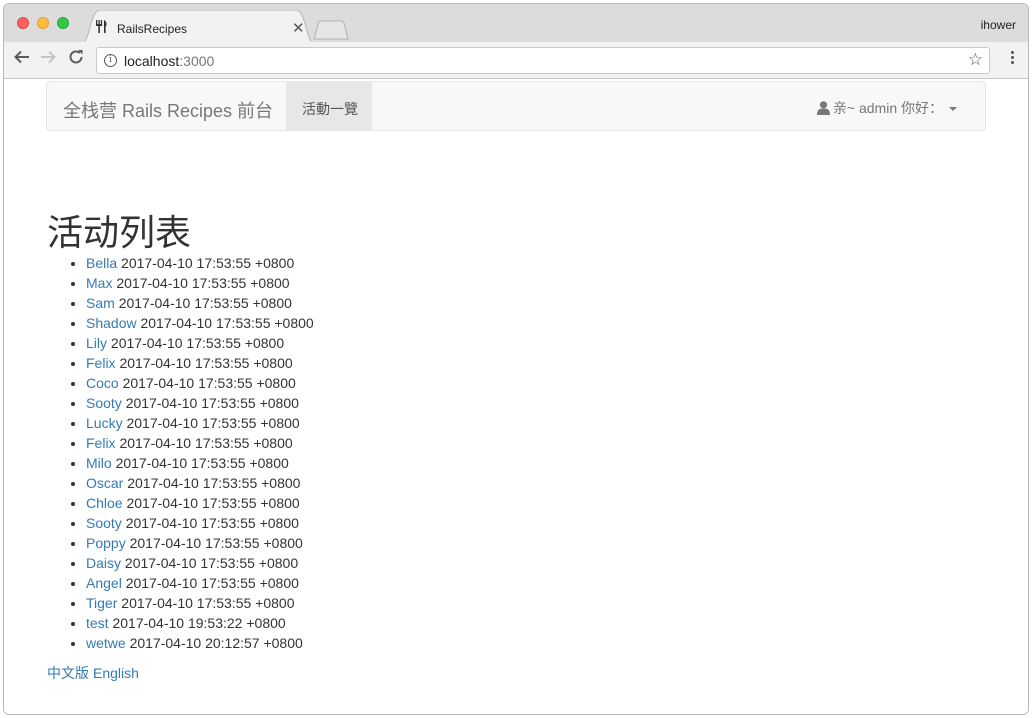 The width and height of the screenshot is (1032, 718). I want to click on event-link: Lucky, so click(104, 423).